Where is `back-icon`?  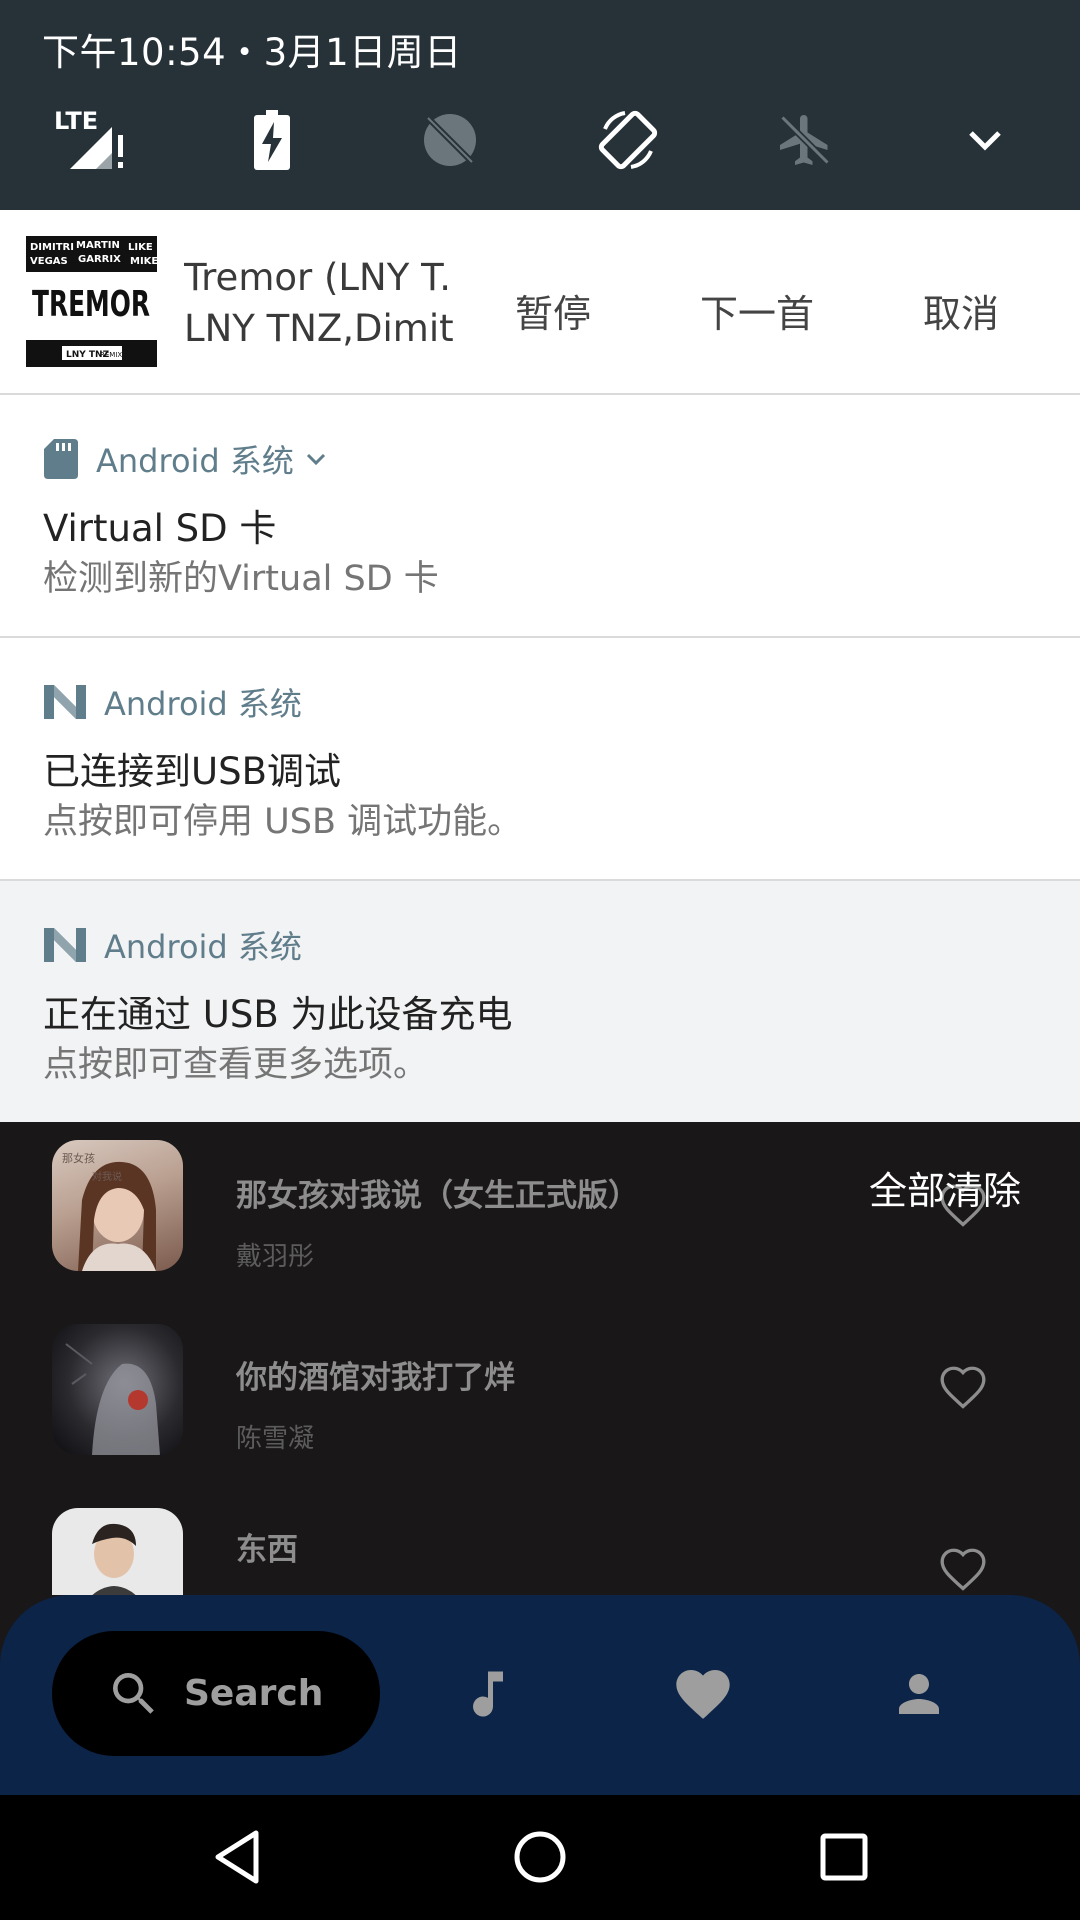 back-icon is located at coordinates (237, 1857).